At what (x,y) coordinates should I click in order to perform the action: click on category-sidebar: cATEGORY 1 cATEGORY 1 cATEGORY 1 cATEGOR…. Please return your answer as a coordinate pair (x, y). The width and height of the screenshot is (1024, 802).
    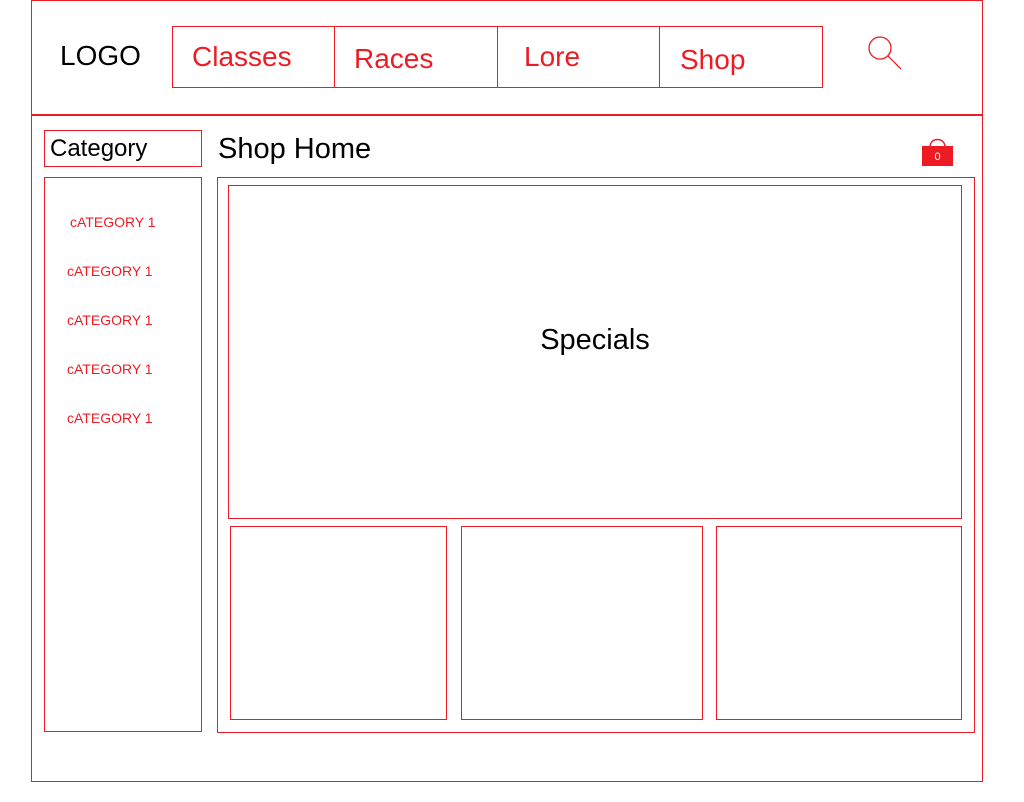
    Looking at the image, I should click on (123, 454).